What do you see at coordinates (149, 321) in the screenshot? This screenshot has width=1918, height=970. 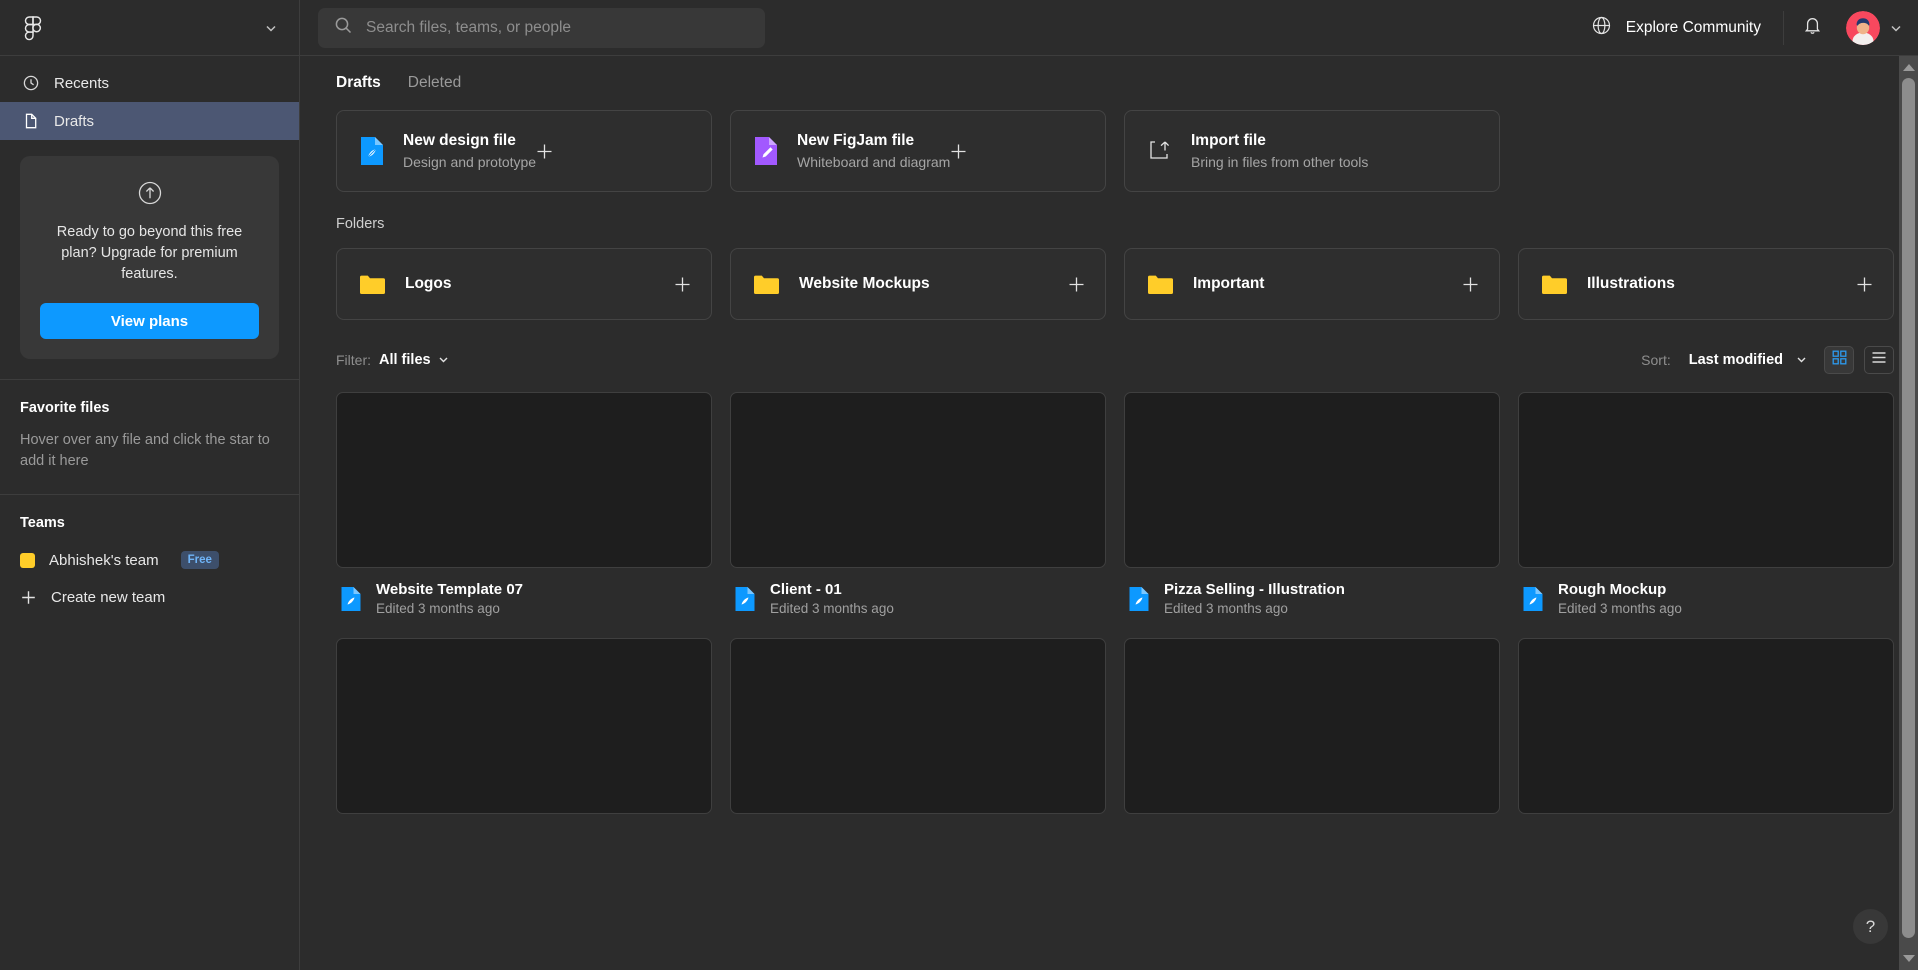 I see `view-plans-button: View plans` at bounding box center [149, 321].